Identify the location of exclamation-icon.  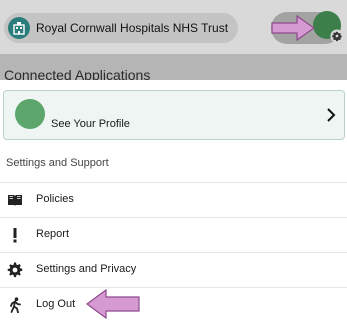
(15, 235).